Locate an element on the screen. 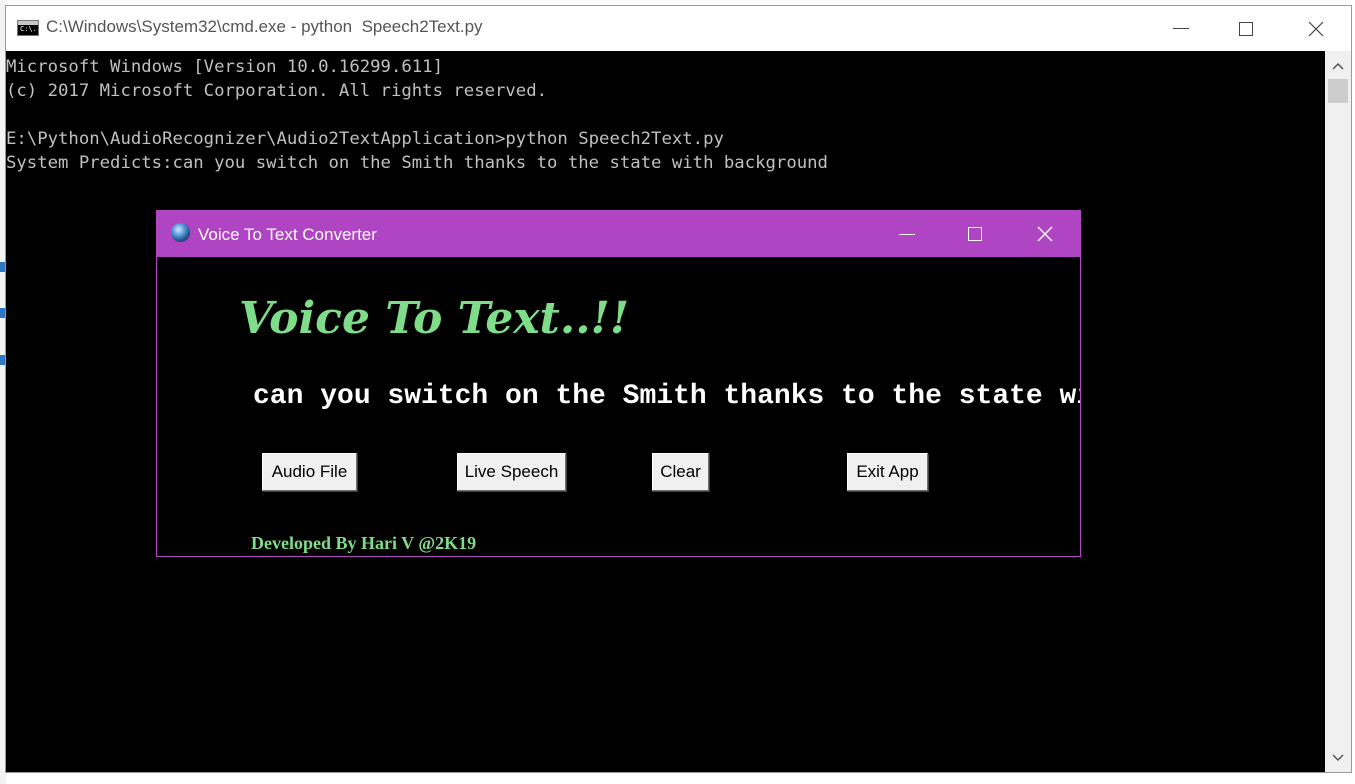 This screenshot has width=1355, height=784. exit-app-button: Exit App is located at coordinates (887, 472).